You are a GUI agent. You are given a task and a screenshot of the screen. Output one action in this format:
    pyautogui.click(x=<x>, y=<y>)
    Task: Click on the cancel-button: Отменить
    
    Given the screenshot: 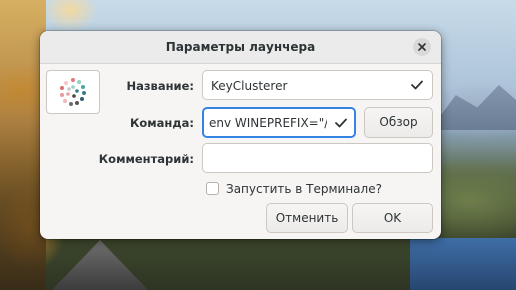 What is the action you would take?
    pyautogui.click(x=307, y=218)
    